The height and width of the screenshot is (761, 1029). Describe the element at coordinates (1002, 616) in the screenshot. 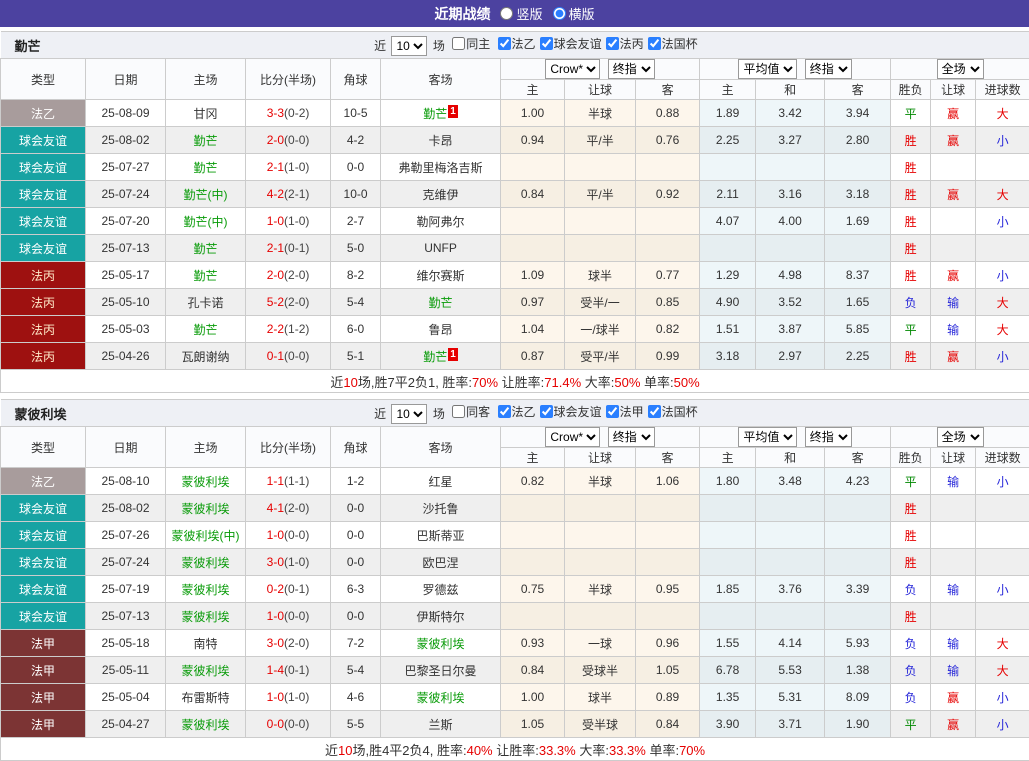

I see `result-goals` at that location.